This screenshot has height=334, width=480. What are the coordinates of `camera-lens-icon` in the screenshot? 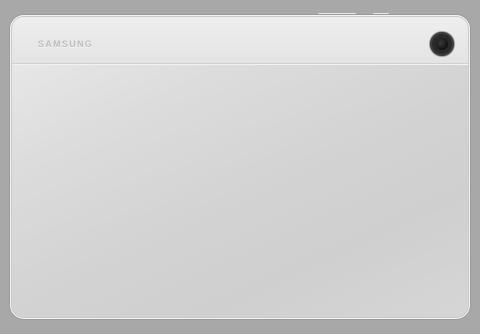 It's located at (442, 44).